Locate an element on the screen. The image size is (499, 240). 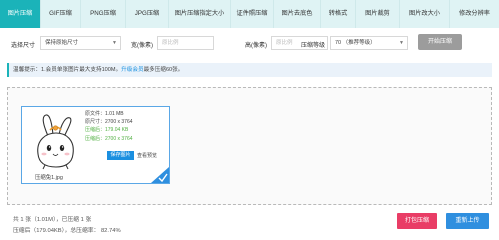
tab-png-compress: PNG压缩 is located at coordinates (103, 14).